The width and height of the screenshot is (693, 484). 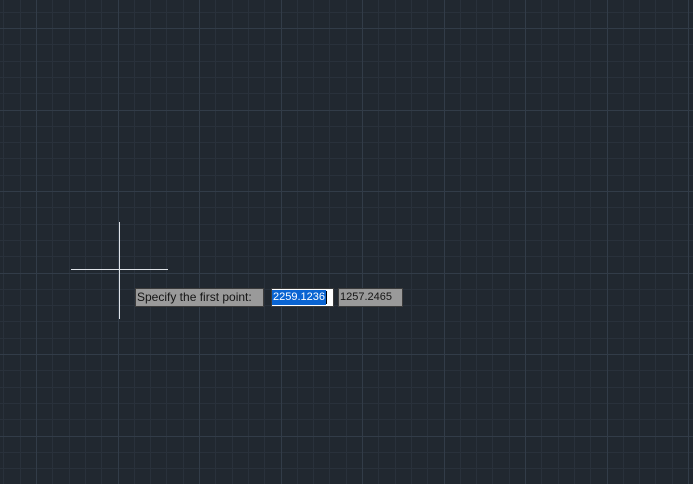 What do you see at coordinates (199, 297) in the screenshot?
I see `dynamic-input-prompt: Specify the first point:` at bounding box center [199, 297].